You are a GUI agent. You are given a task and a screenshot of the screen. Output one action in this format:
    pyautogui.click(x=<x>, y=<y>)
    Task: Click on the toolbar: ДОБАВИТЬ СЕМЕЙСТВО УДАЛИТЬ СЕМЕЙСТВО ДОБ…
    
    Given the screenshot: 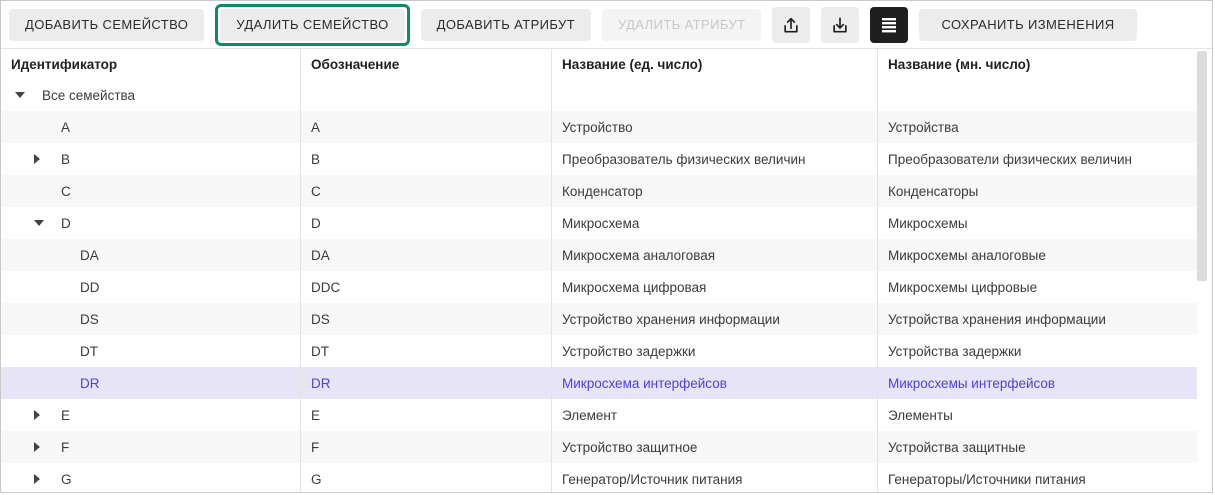 What is the action you would take?
    pyautogui.click(x=606, y=25)
    